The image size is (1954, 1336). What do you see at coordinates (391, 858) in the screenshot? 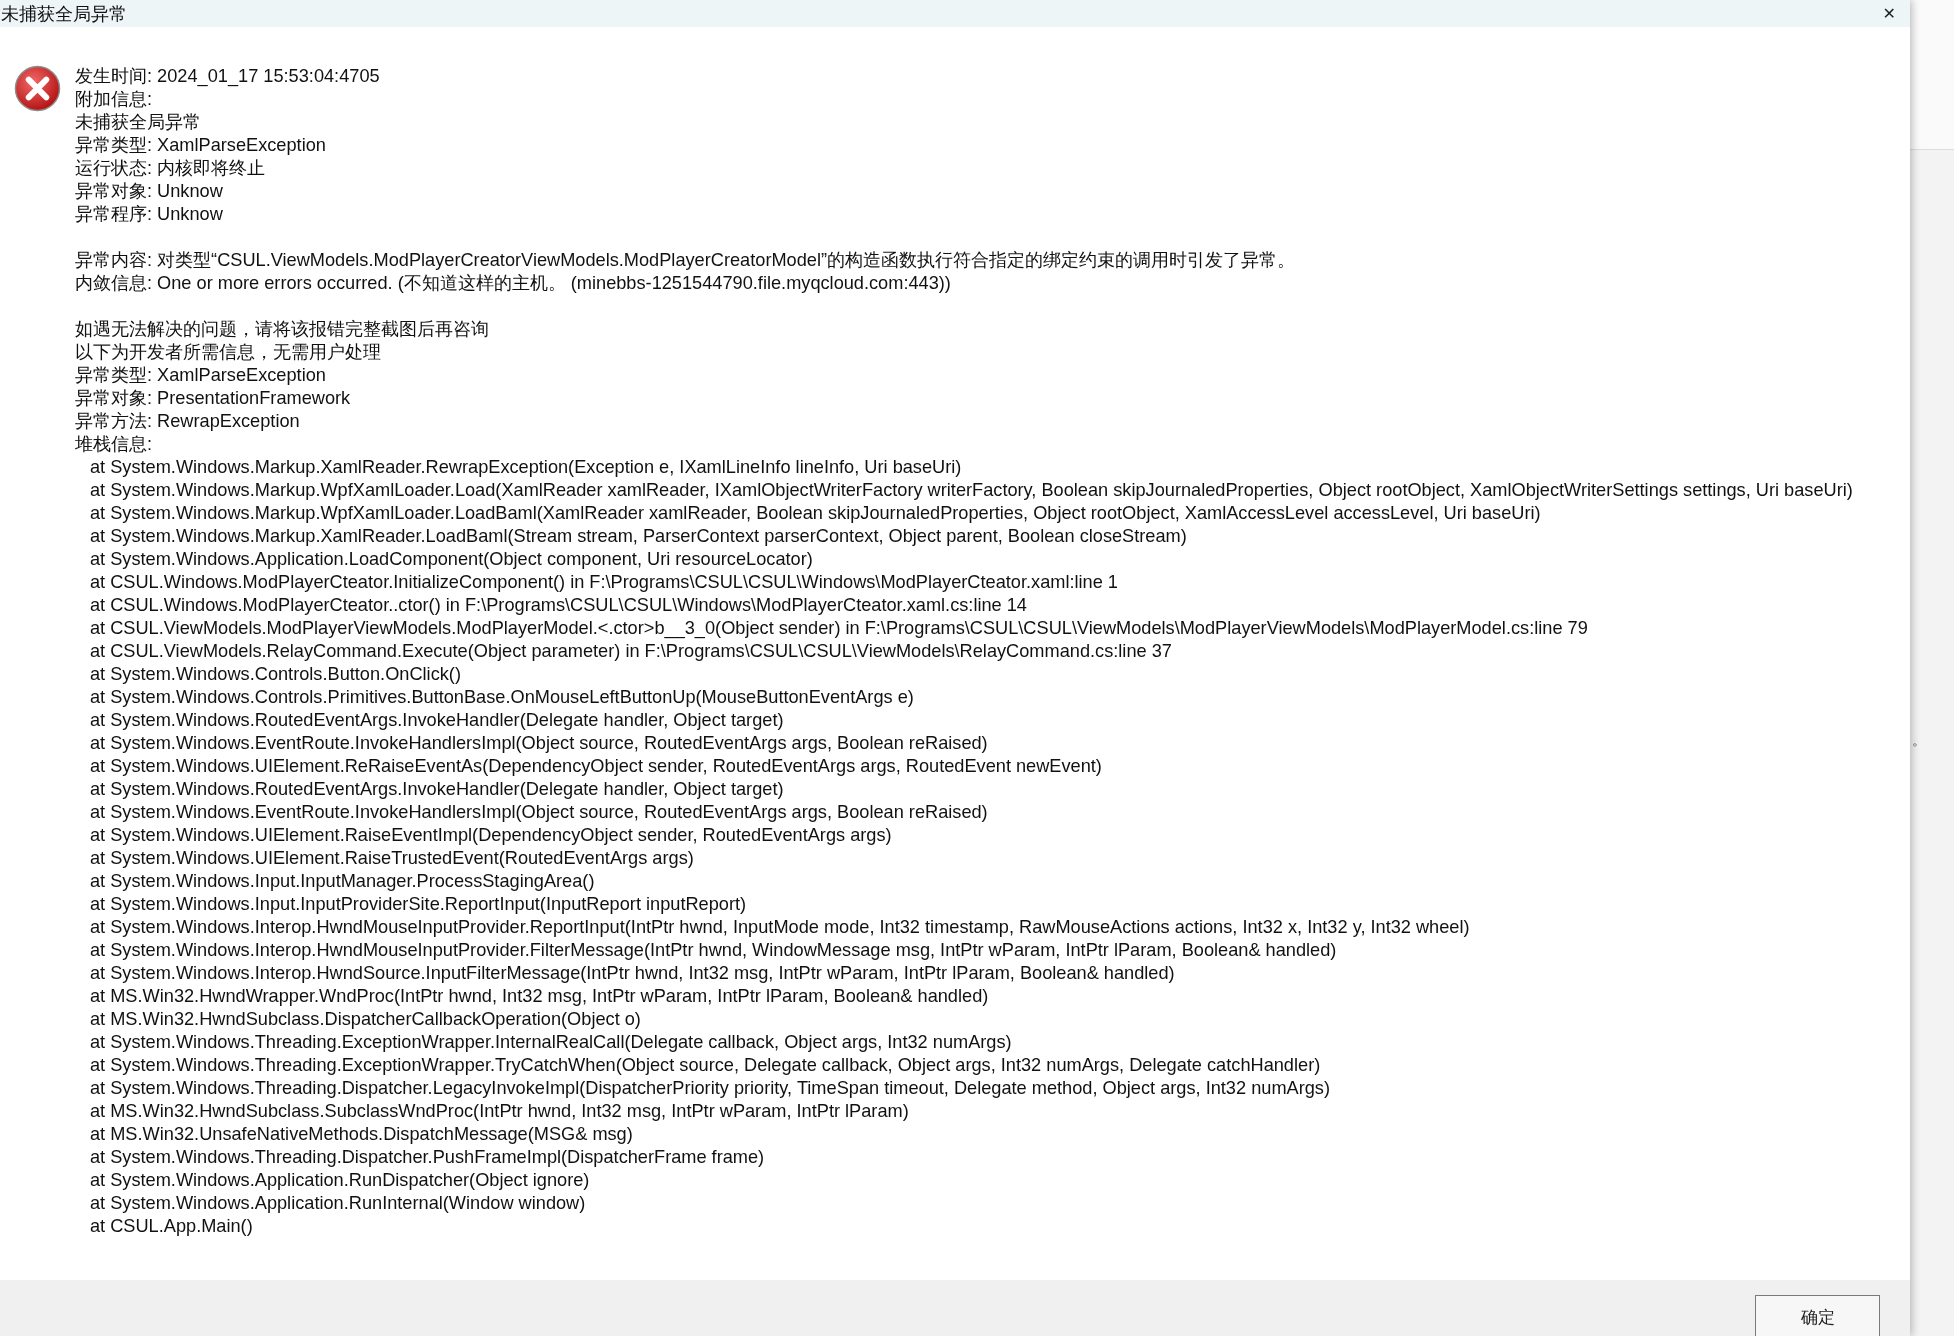
I see `stack-trace-line: at System.Windows.UIElement.RaiseTrustedEvent(RoutedEventArgs args)` at bounding box center [391, 858].